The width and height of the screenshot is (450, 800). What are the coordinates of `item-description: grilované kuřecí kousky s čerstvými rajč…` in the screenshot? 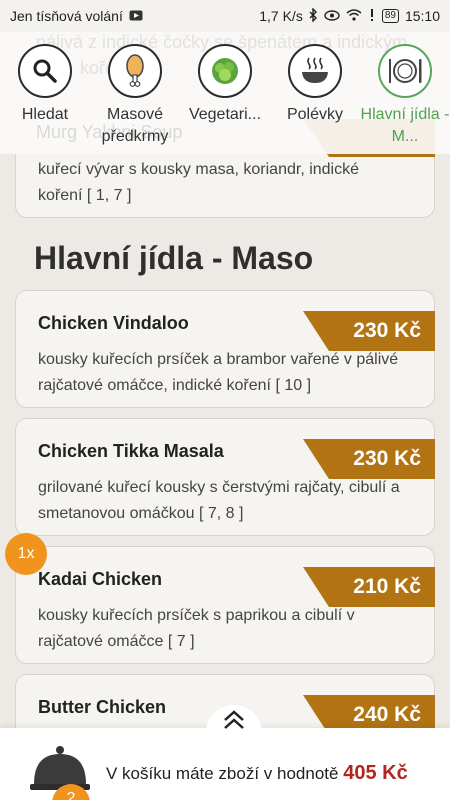 It's located at (219, 500).